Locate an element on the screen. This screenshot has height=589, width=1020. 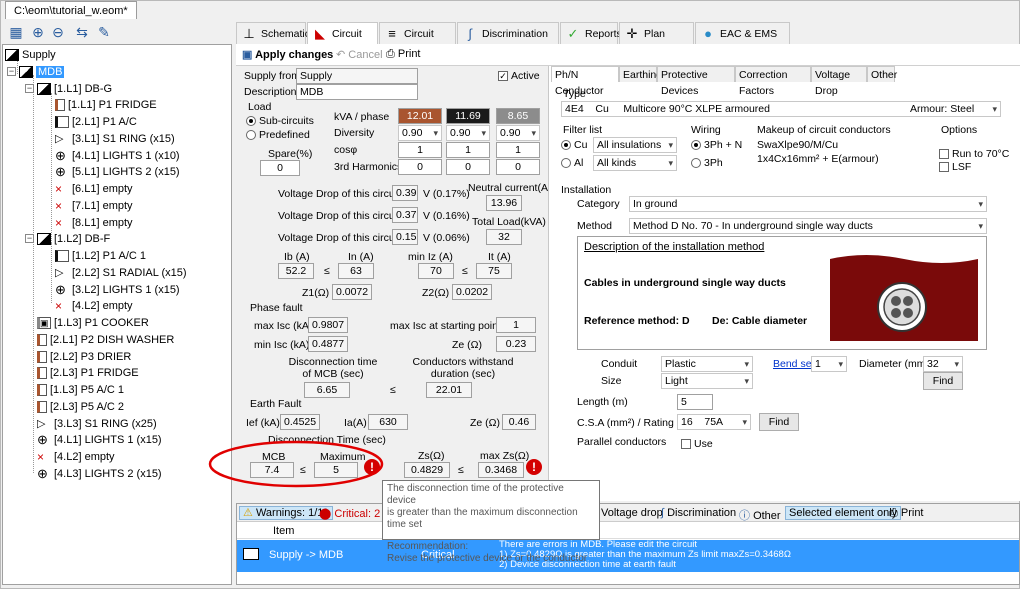
critical-button: ⬤ Critical: 2 is located at coordinates (349, 513).